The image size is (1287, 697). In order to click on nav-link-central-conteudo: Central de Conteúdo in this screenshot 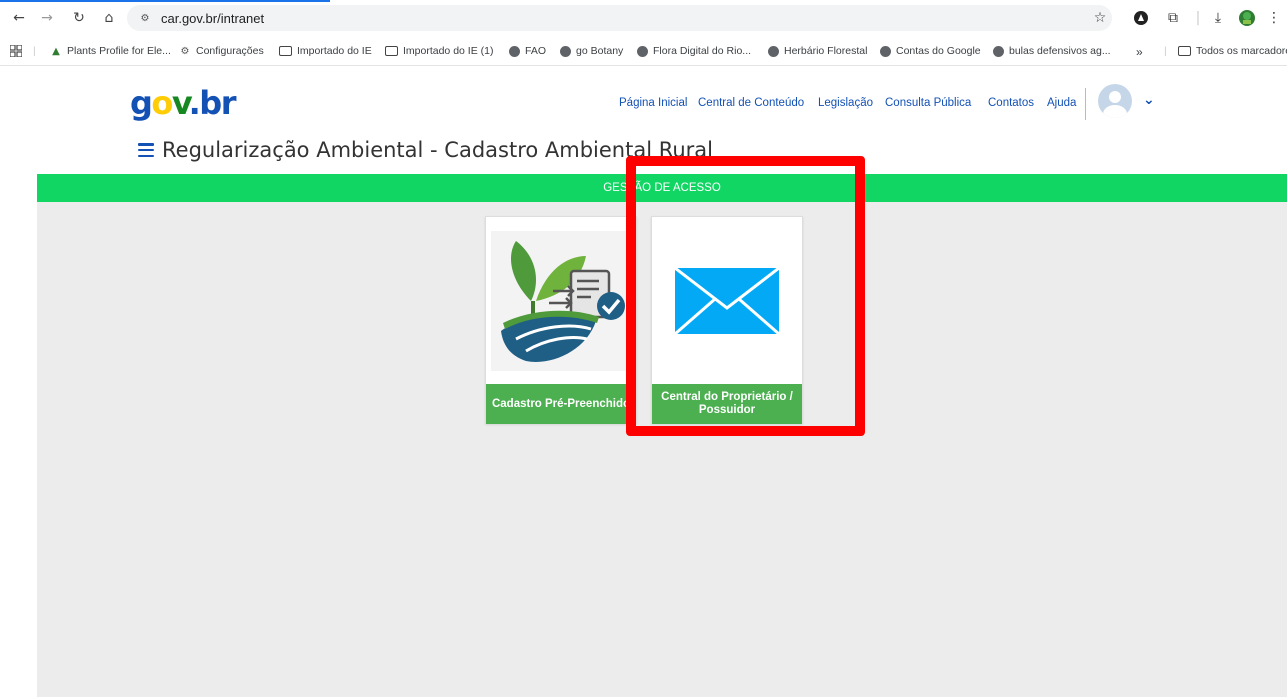, I will do `click(751, 103)`.